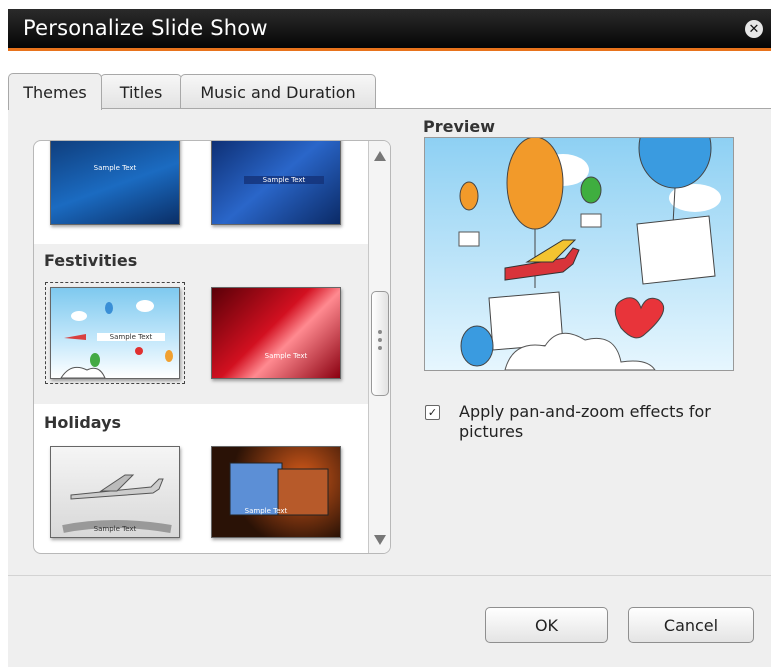 Image resolution: width=771 pixels, height=667 pixels. I want to click on close-icon: ✕, so click(754, 29).